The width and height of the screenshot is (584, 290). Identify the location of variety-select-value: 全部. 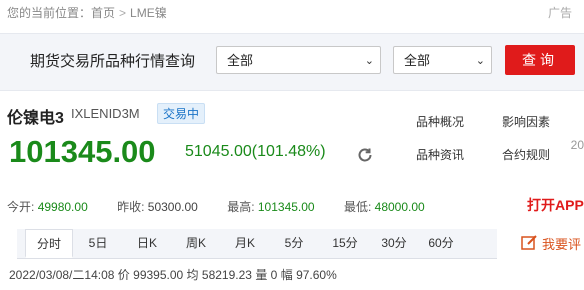
(417, 60).